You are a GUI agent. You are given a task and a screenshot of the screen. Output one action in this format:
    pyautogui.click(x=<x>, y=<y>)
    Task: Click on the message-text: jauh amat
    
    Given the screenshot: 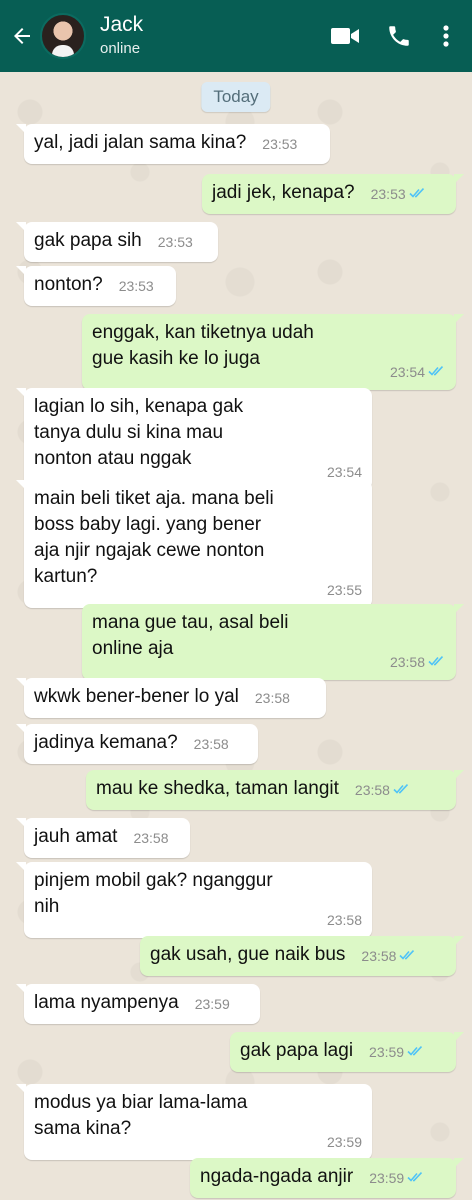 What is the action you would take?
    pyautogui.click(x=76, y=836)
    